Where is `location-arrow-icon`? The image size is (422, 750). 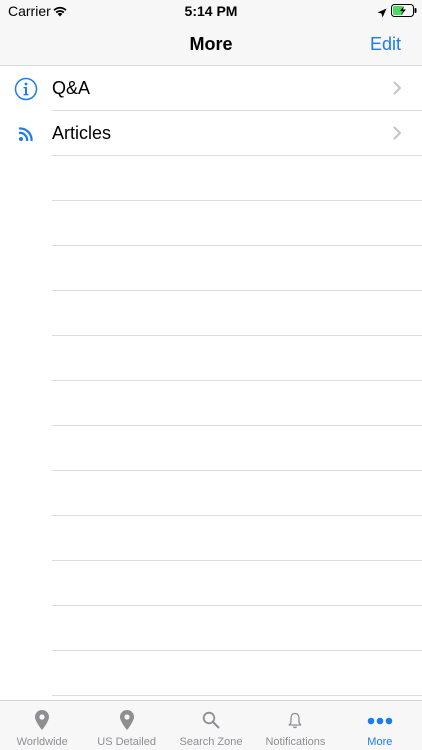 location-arrow-icon is located at coordinates (382, 14).